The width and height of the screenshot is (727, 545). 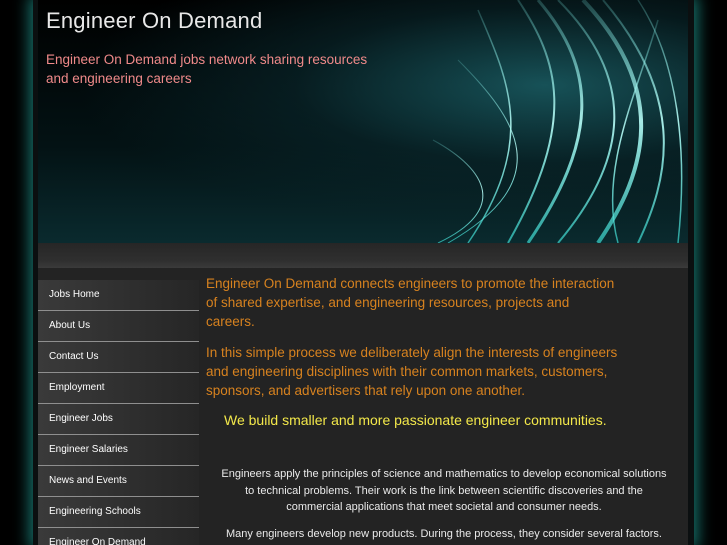 What do you see at coordinates (118, 481) in the screenshot?
I see `sidebar-item-news-and-events: News and Events` at bounding box center [118, 481].